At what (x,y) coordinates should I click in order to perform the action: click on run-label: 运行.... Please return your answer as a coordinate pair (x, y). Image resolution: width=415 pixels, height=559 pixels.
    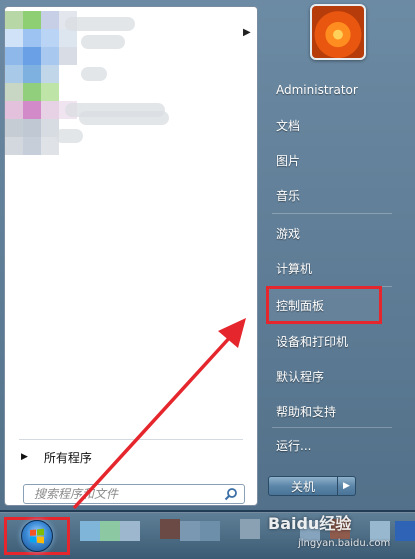
    Looking at the image, I should click on (294, 445).